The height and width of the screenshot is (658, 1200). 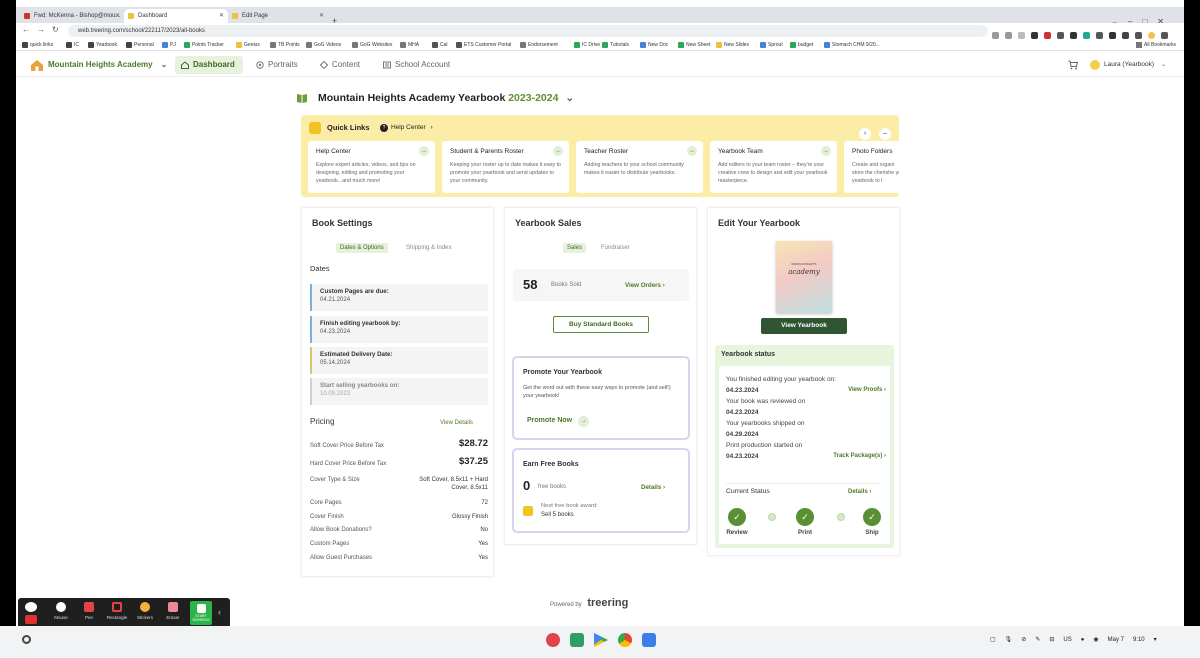 I want to click on rectangle-tool: Rectangle, so click(x=117, y=611).